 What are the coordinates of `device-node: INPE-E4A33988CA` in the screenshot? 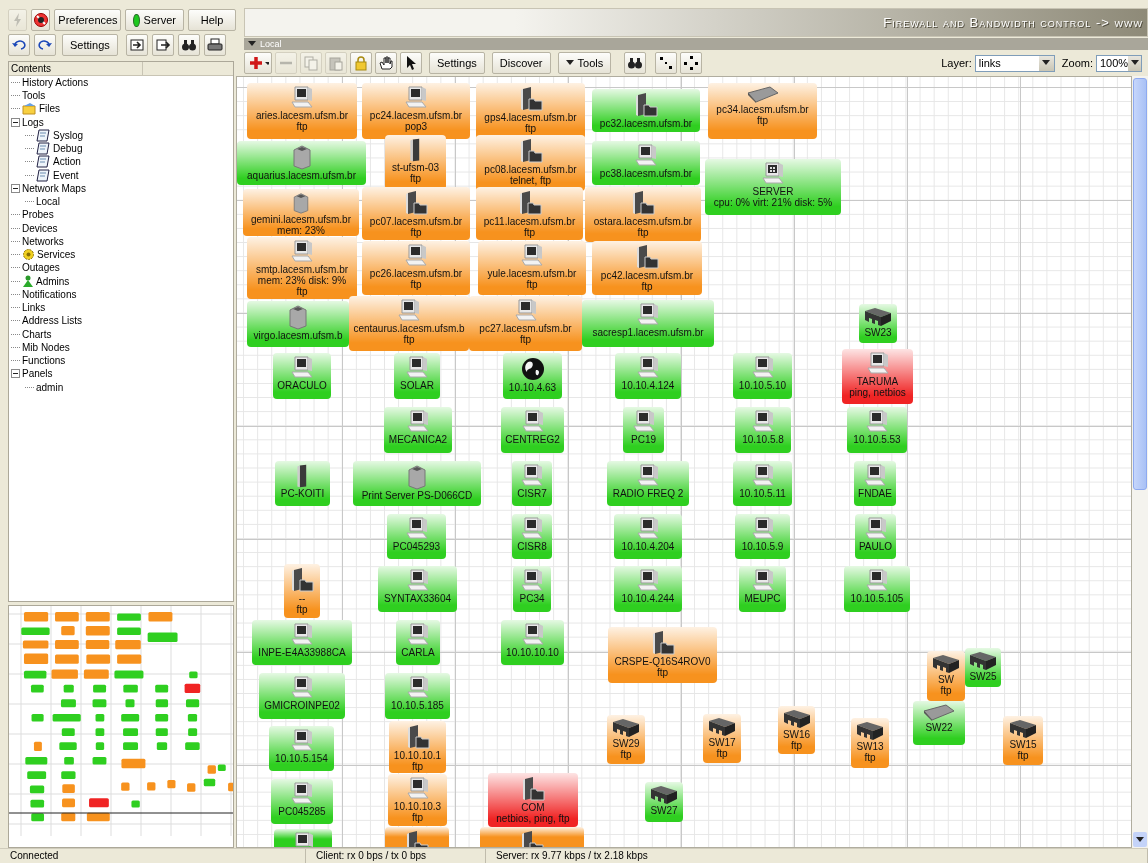 It's located at (302, 642).